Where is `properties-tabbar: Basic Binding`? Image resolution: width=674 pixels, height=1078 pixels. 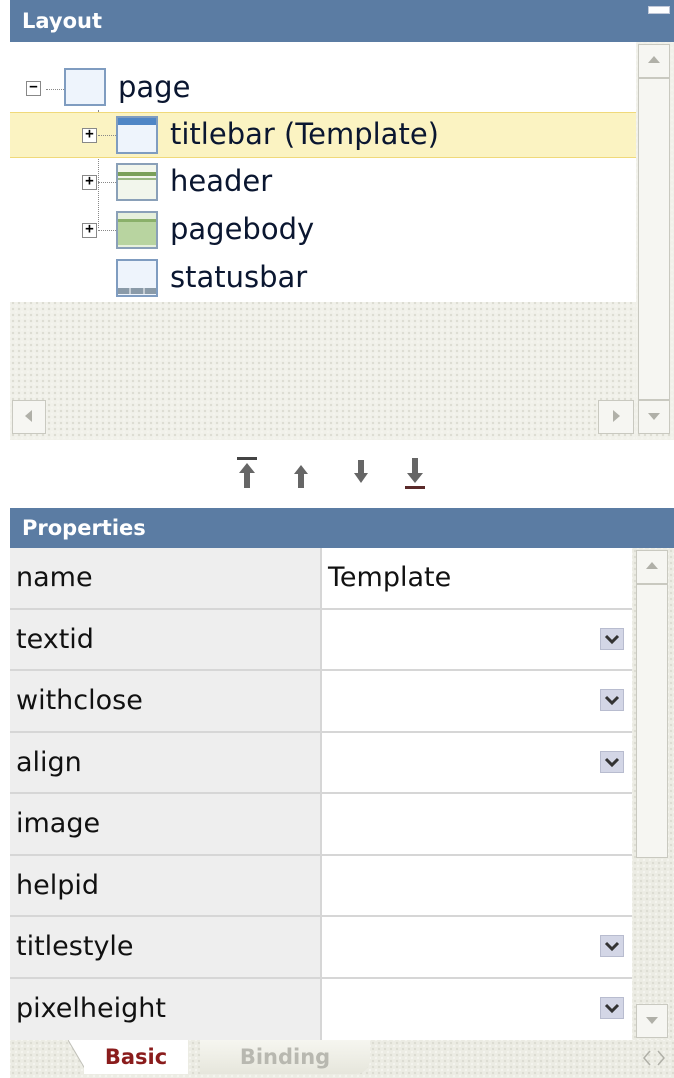 properties-tabbar: Basic Binding is located at coordinates (342, 1059).